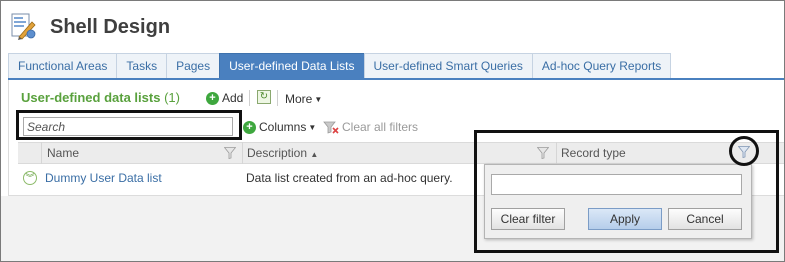 This screenshot has height=262, width=785. I want to click on refresh-button: ↻, so click(264, 97).